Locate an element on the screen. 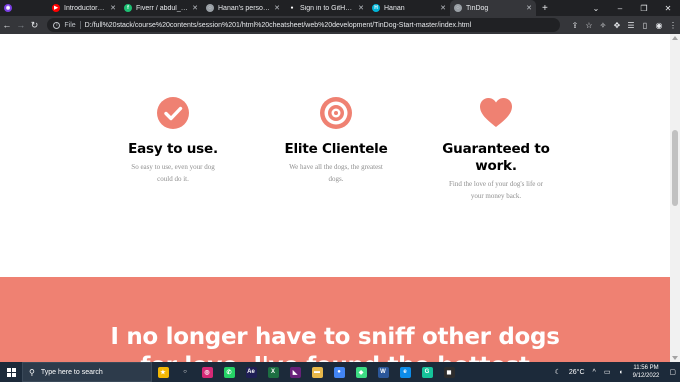 This screenshot has height=382, width=680. after-effects-icon: Ae is located at coordinates (251, 372).